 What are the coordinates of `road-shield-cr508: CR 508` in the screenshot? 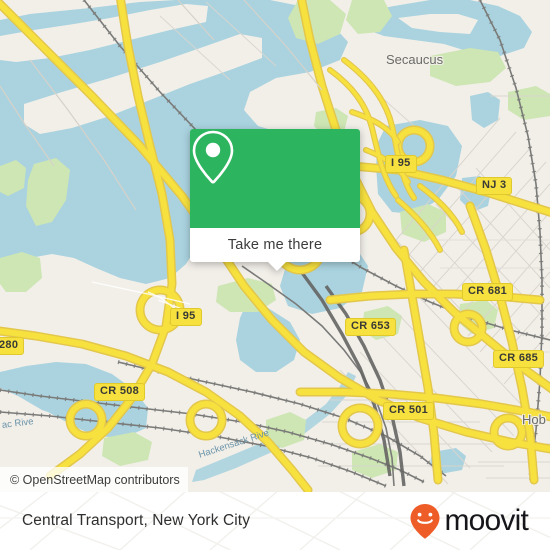 It's located at (120, 392).